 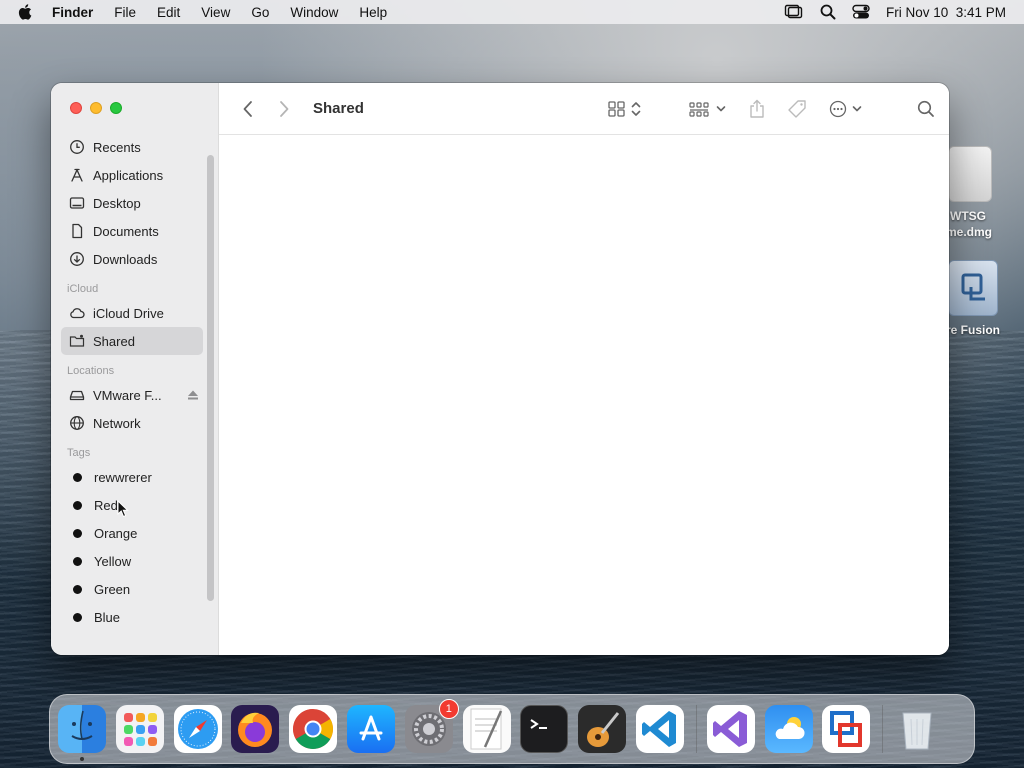 I want to click on control-center-icon, so click(x=861, y=12).